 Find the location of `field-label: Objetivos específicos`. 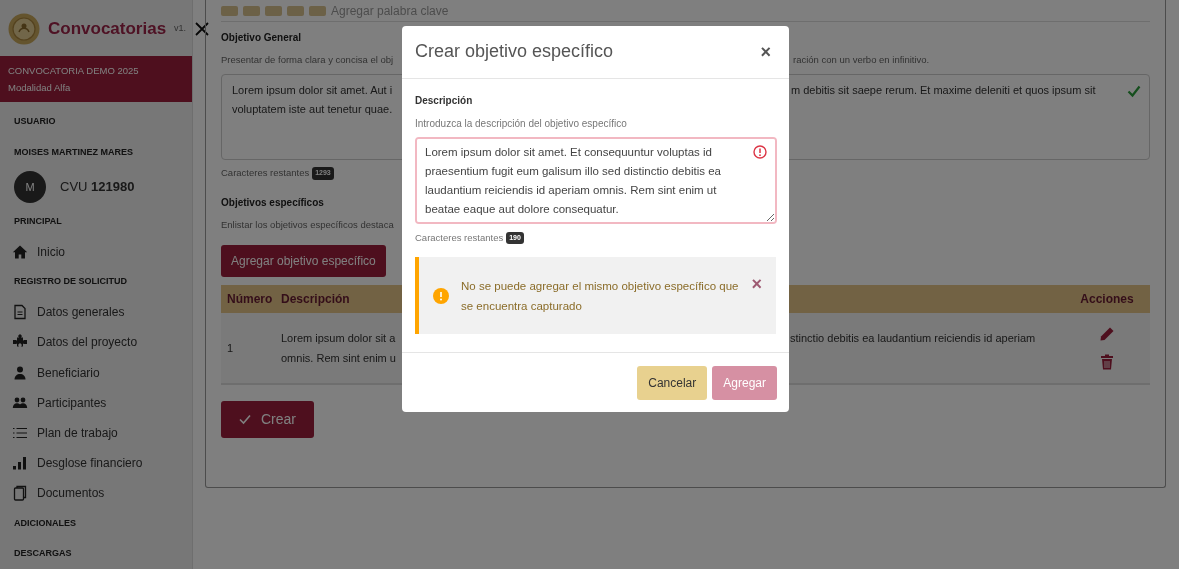

field-label: Objetivos específicos is located at coordinates (272, 202).